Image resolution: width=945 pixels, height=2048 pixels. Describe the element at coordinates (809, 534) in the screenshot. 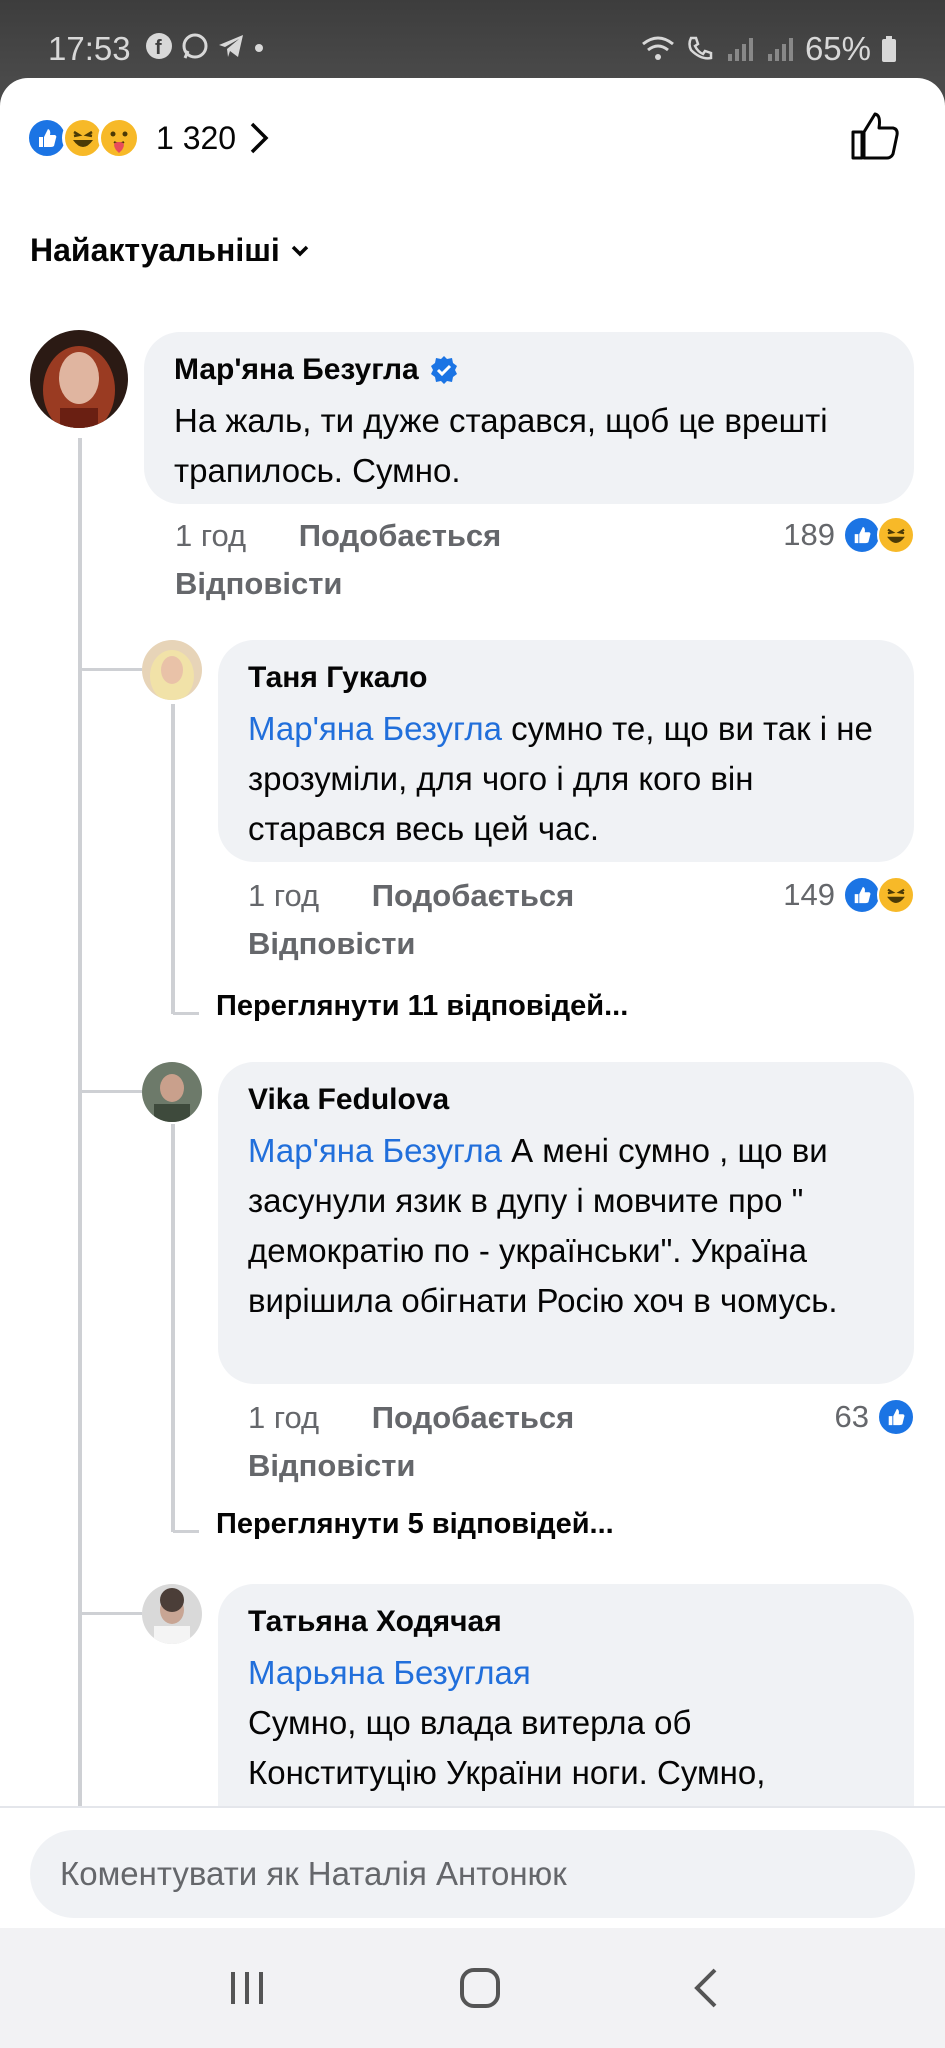

I see `reaction-count: 189` at that location.